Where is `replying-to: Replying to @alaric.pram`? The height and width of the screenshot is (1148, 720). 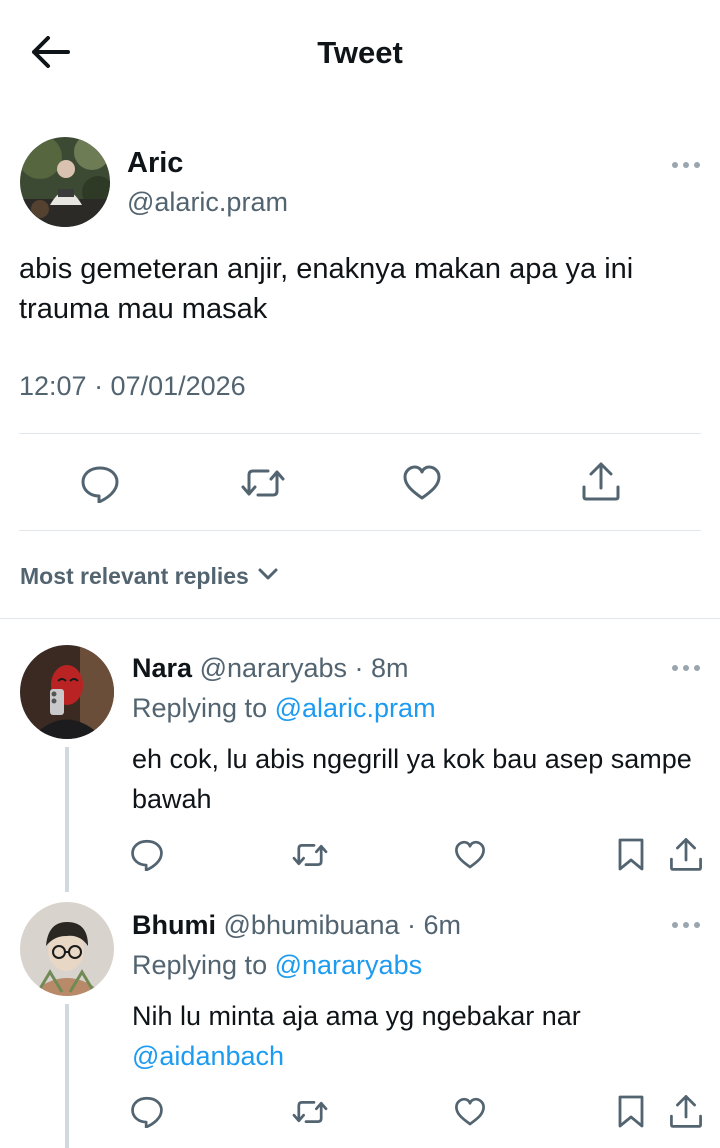
replying-to: Replying to @alaric.pram is located at coordinates (284, 708).